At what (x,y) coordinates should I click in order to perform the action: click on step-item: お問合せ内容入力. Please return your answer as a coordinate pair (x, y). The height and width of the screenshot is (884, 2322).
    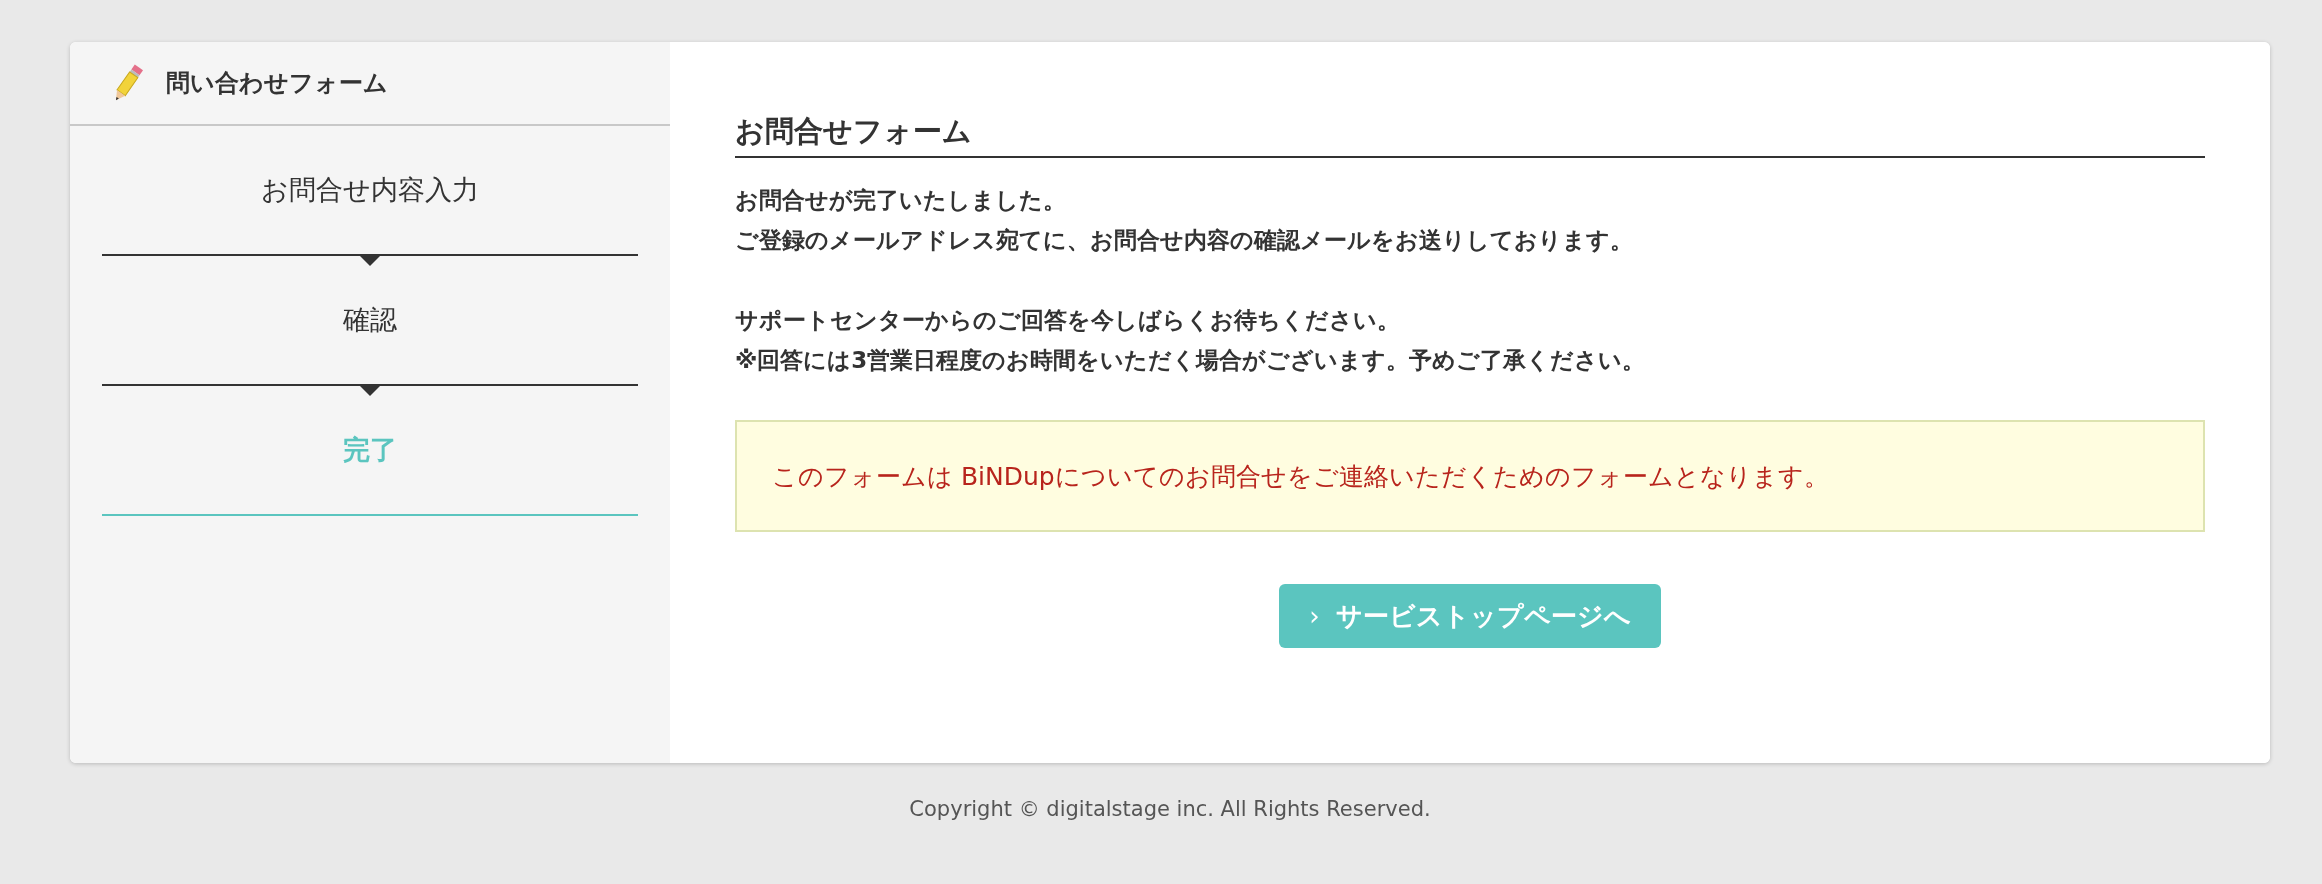
    Looking at the image, I should click on (370, 191).